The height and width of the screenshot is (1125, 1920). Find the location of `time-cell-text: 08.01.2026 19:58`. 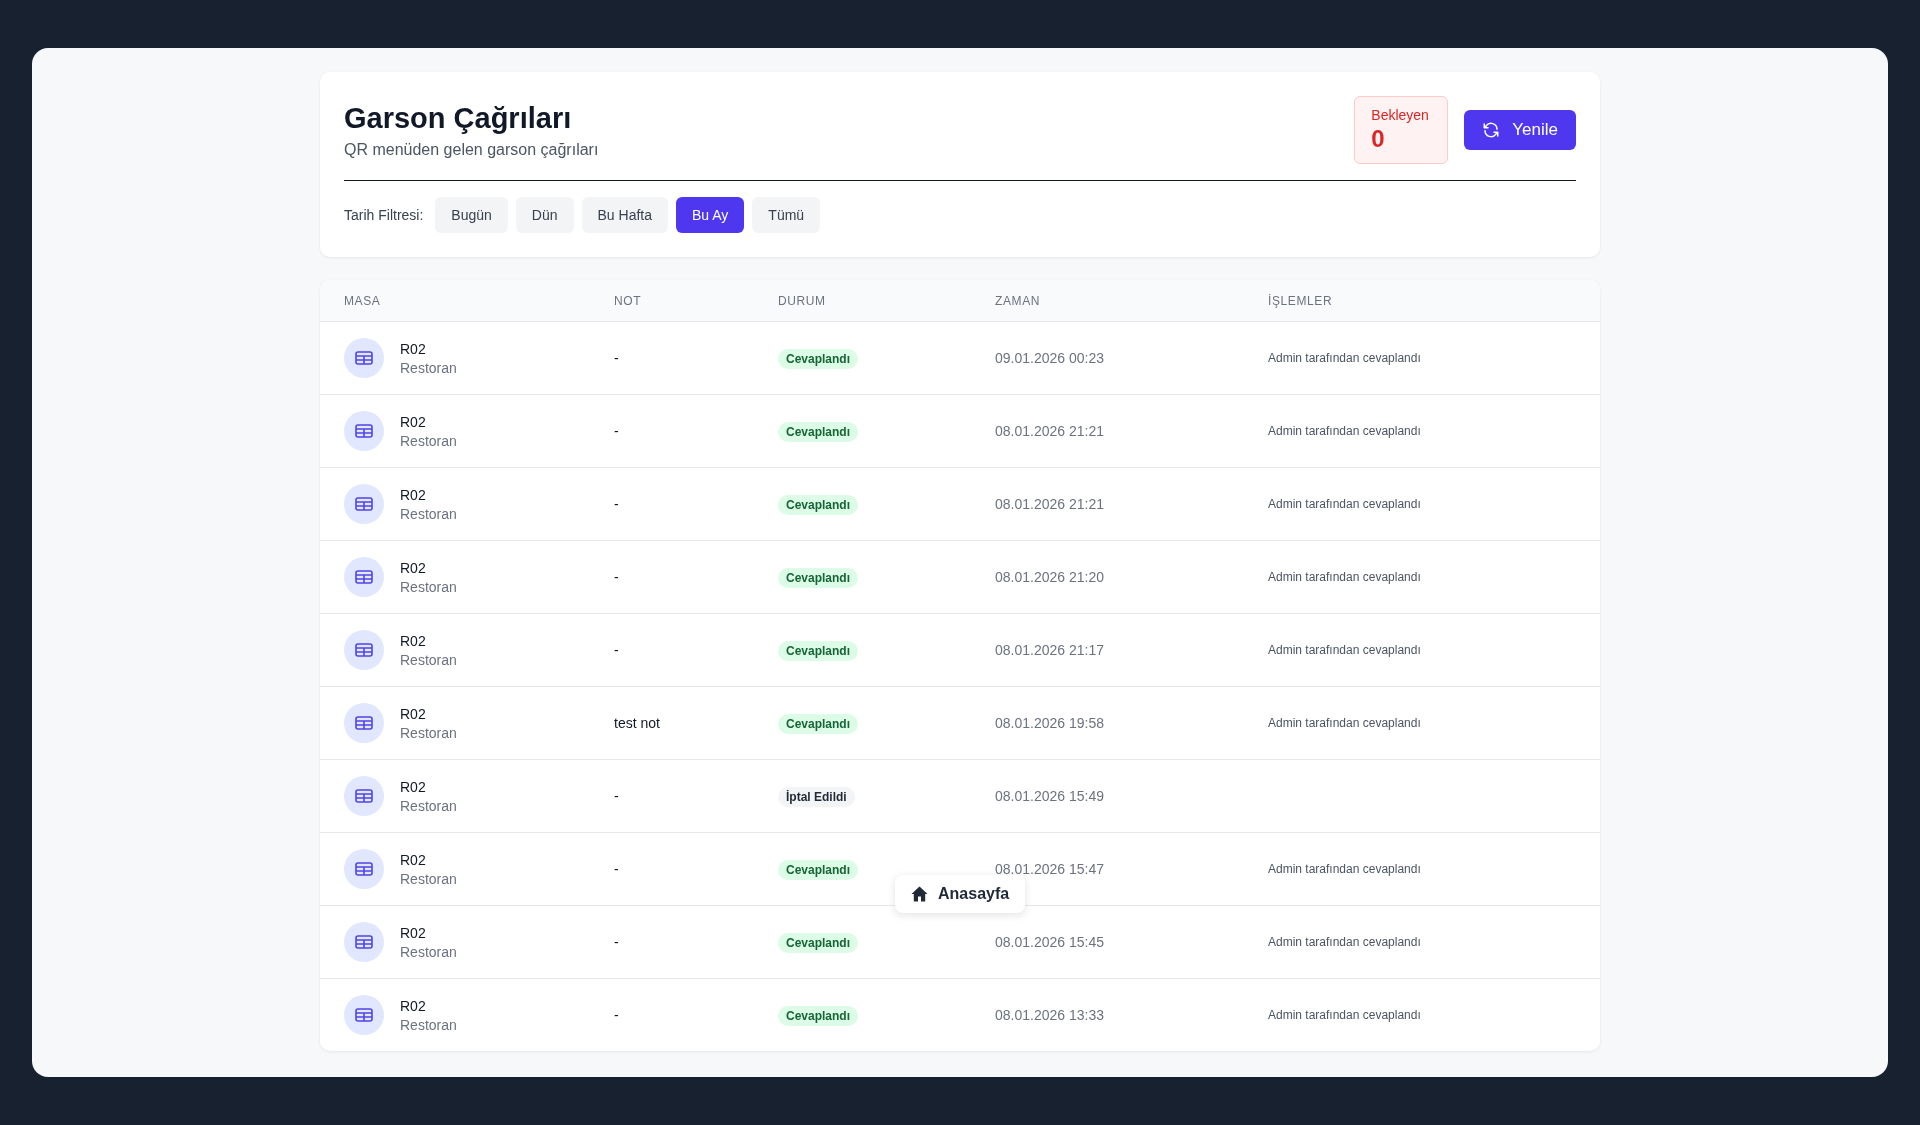

time-cell-text: 08.01.2026 19:58 is located at coordinates (1050, 723).